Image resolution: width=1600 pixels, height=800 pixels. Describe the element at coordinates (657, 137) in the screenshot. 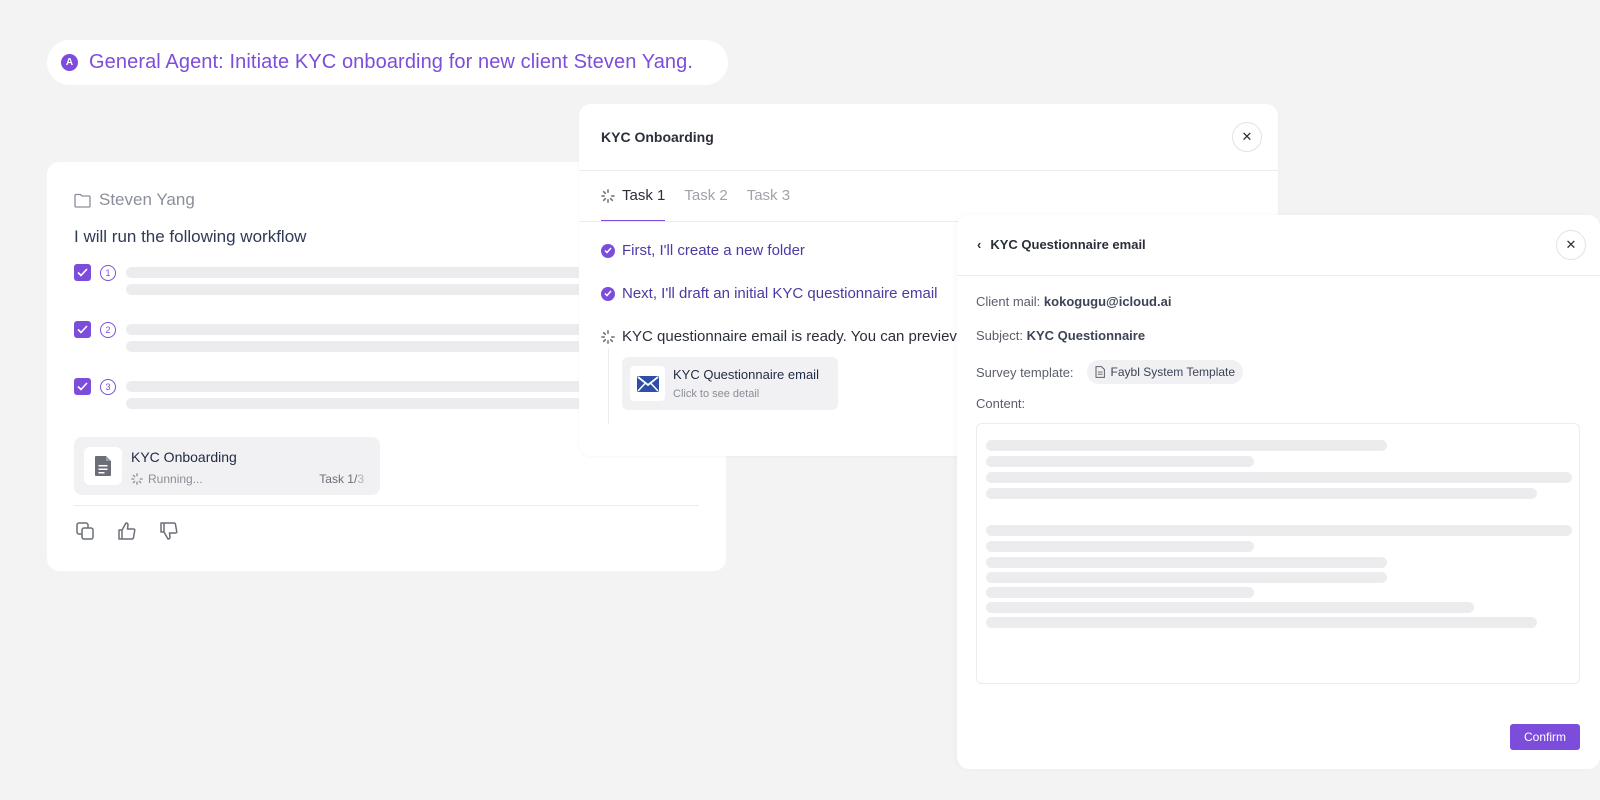

I see `panel-title: KYC Onboarding` at that location.